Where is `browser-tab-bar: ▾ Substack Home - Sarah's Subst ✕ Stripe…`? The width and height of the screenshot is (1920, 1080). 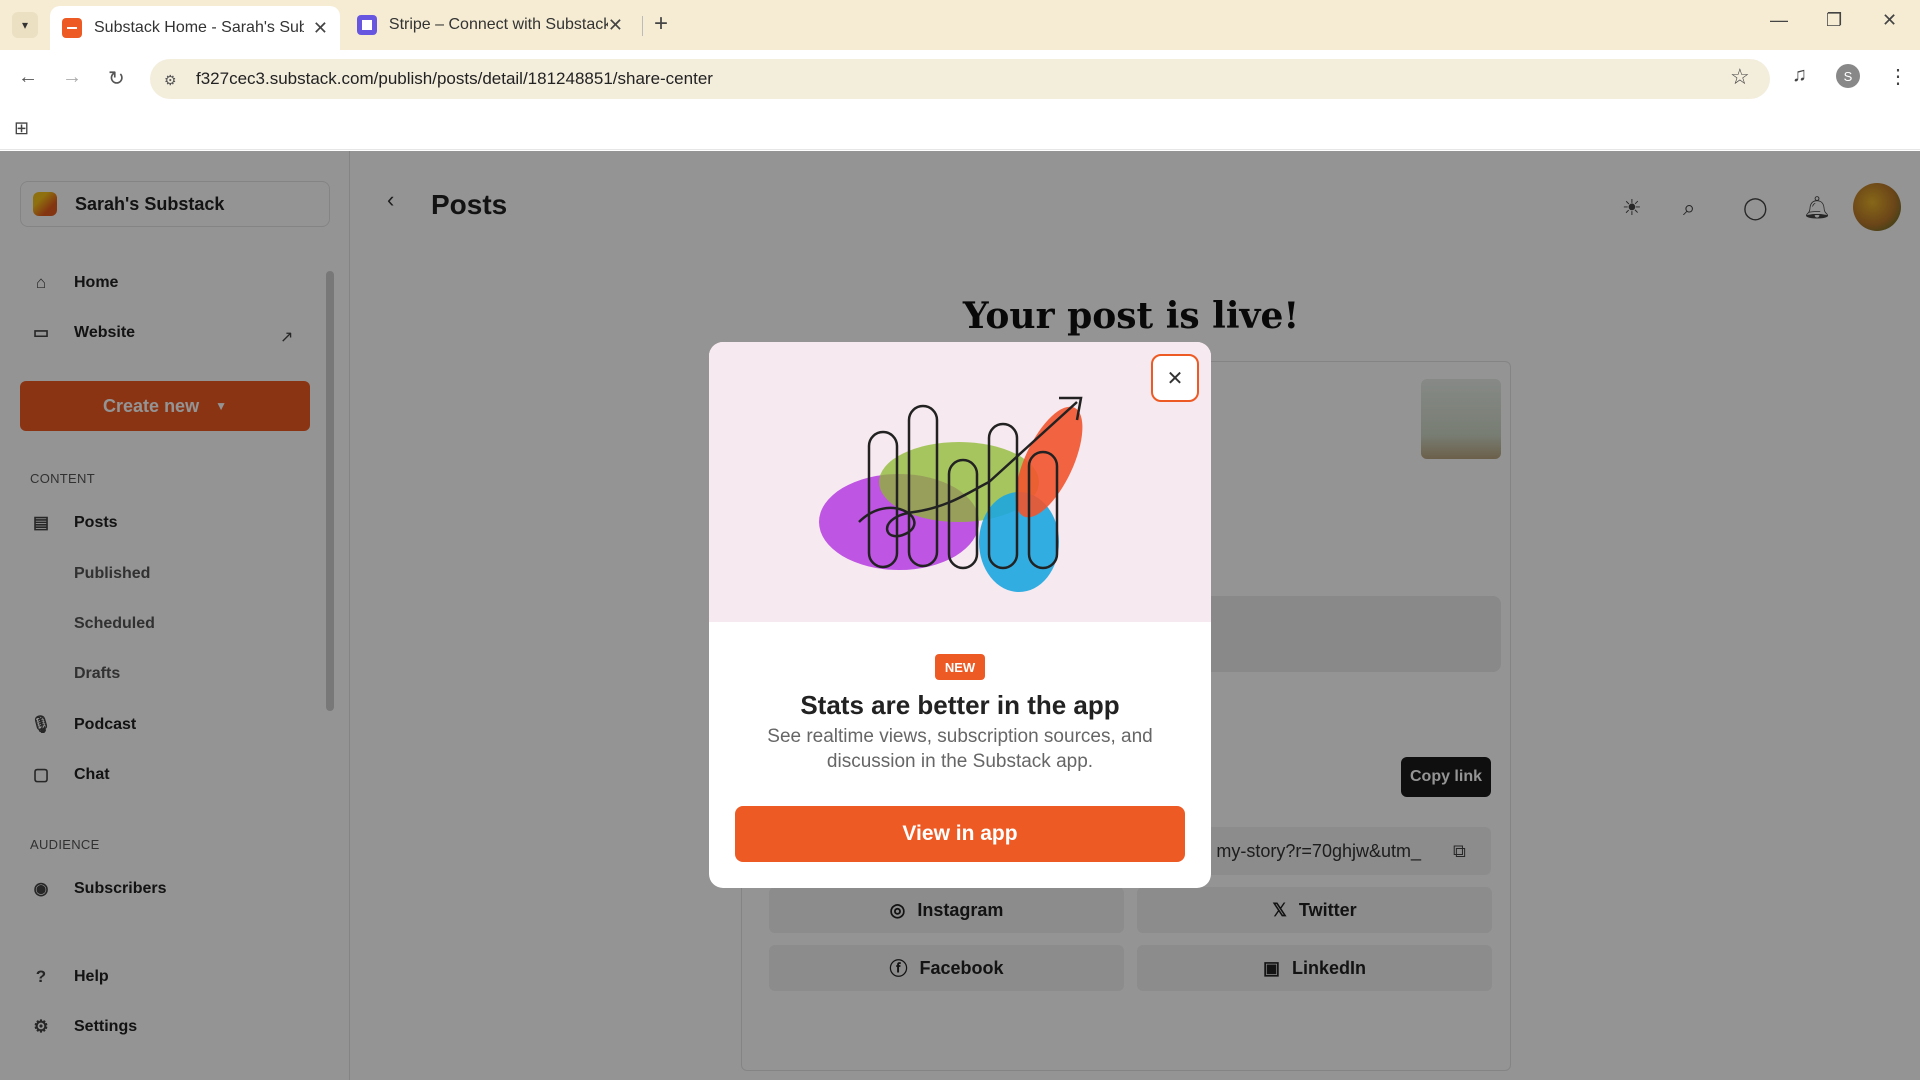 browser-tab-bar: ▾ Substack Home - Sarah's Subst ✕ Stripe… is located at coordinates (960, 25).